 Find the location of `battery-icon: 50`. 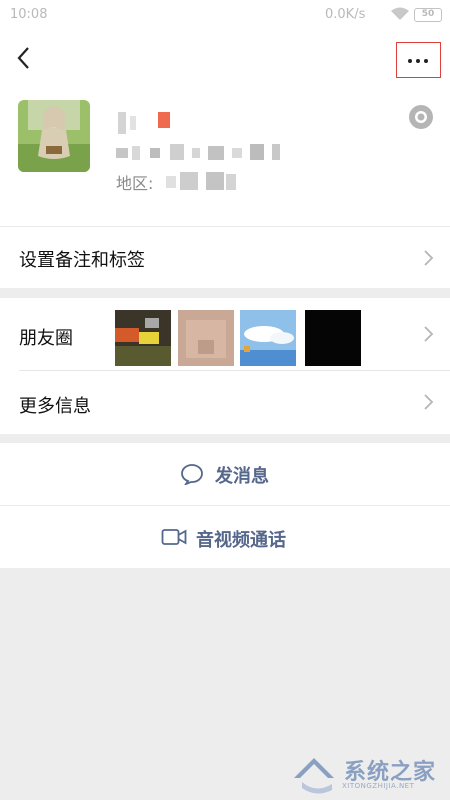

battery-icon: 50 is located at coordinates (428, 15).